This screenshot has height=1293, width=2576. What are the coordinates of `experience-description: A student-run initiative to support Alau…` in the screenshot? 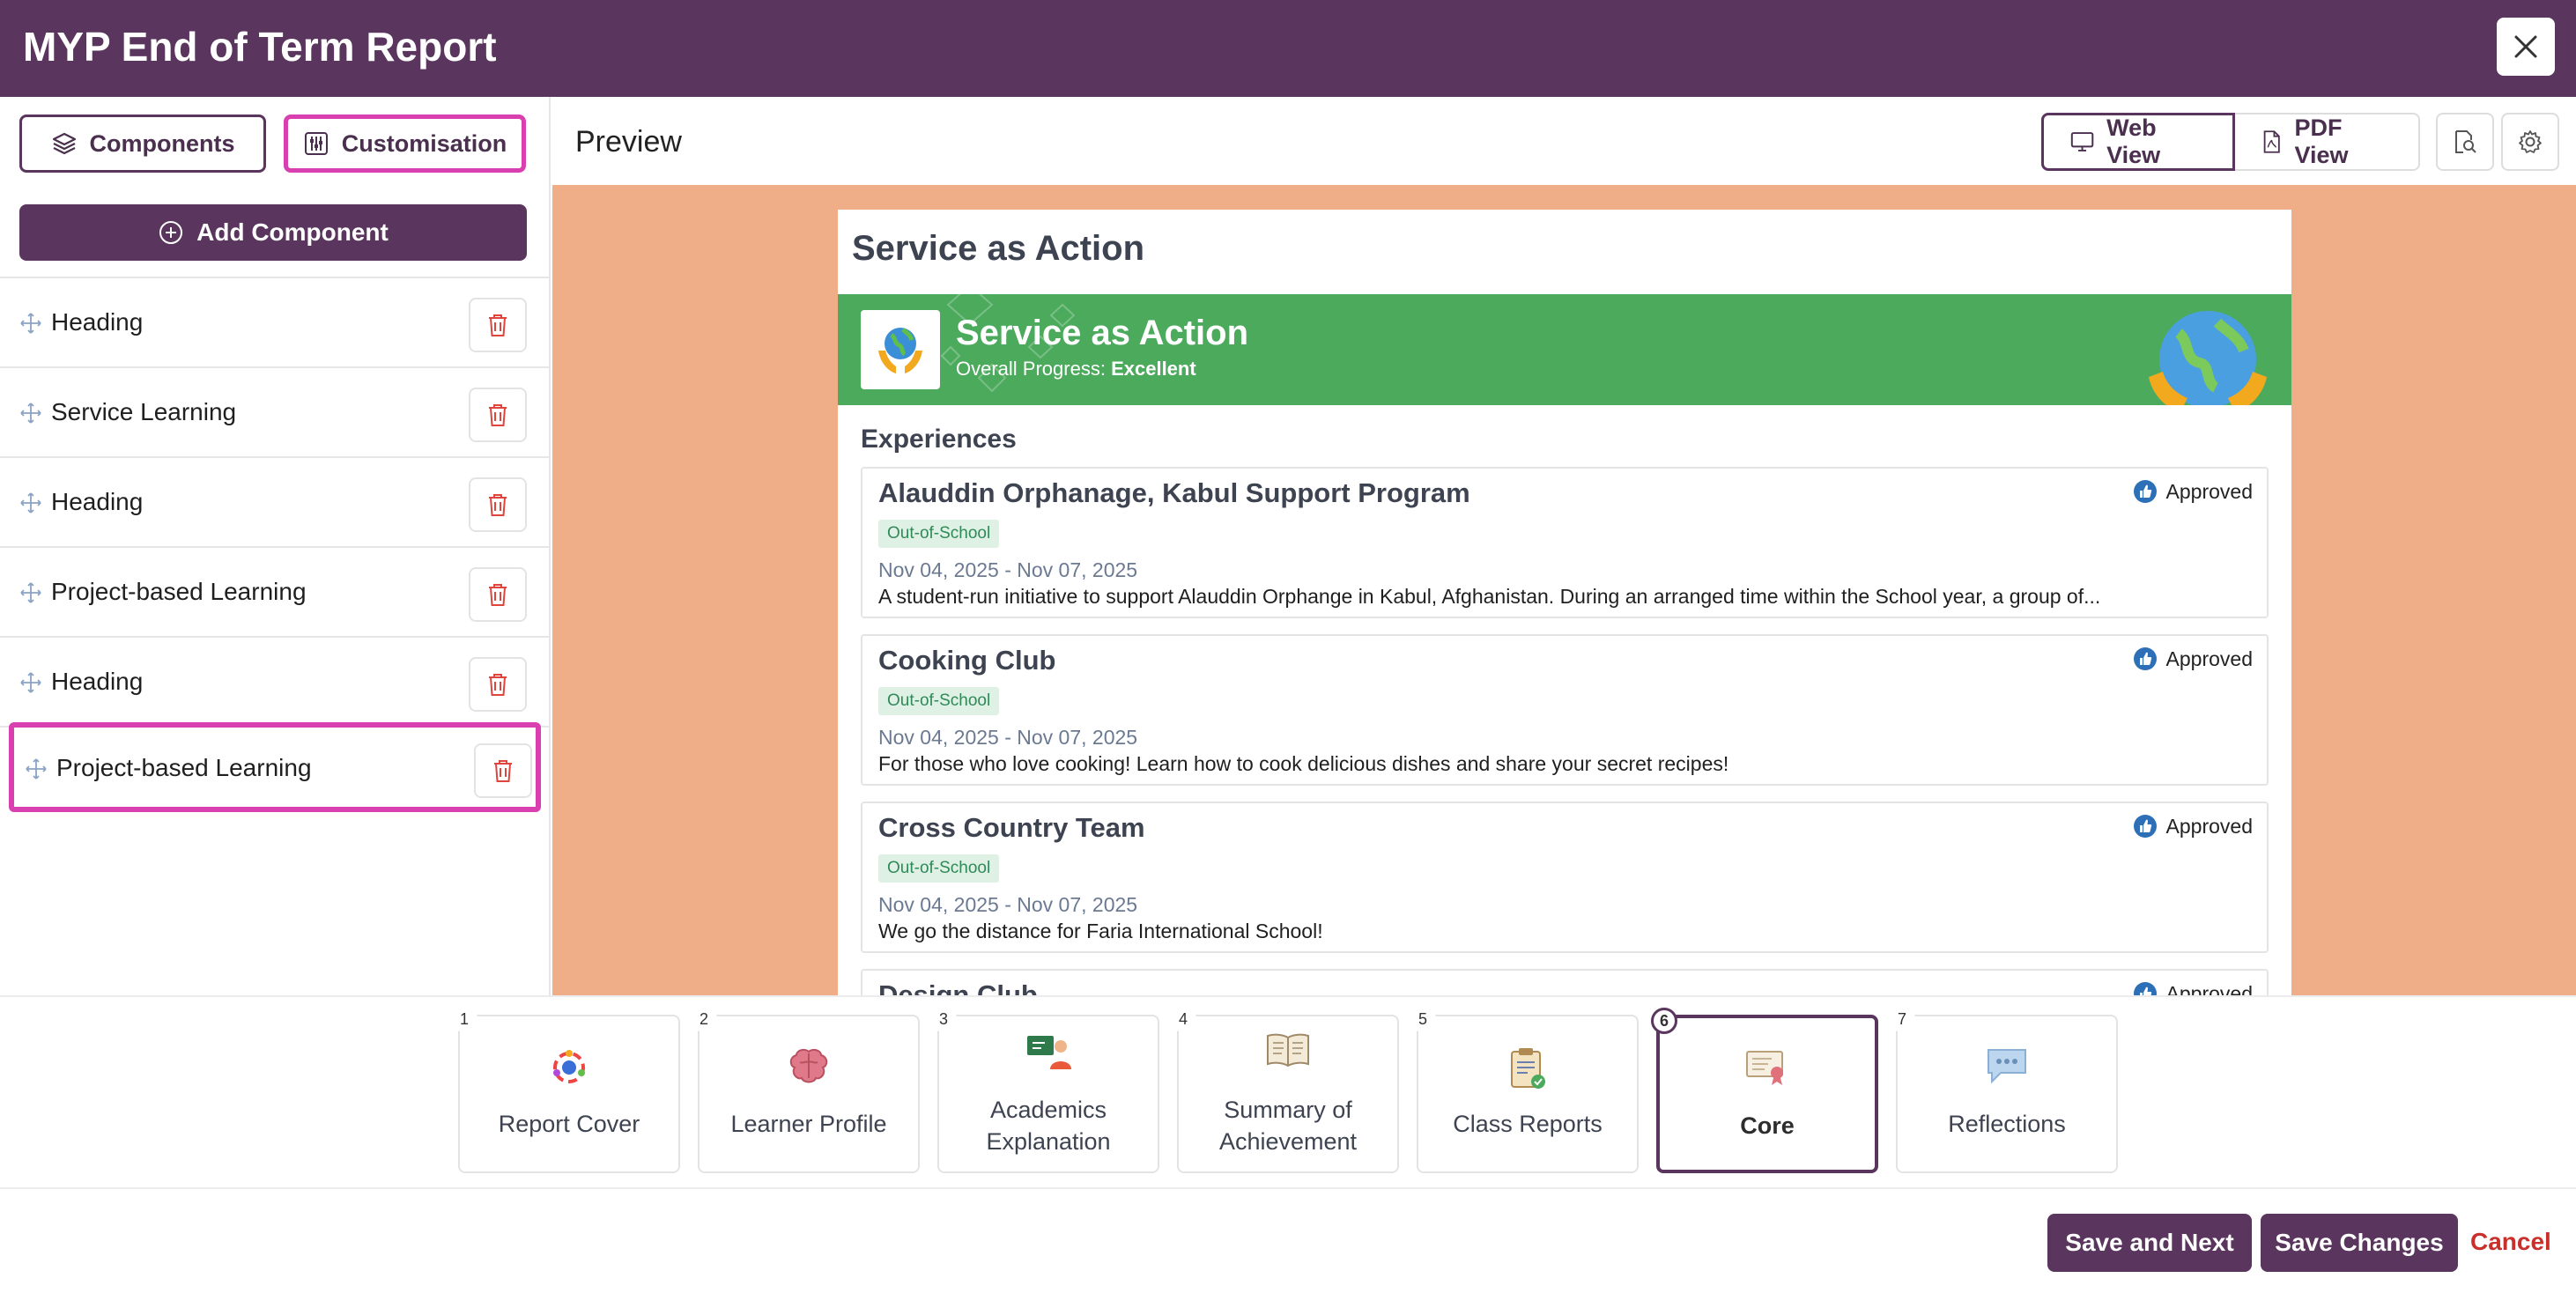 It's located at (1490, 596).